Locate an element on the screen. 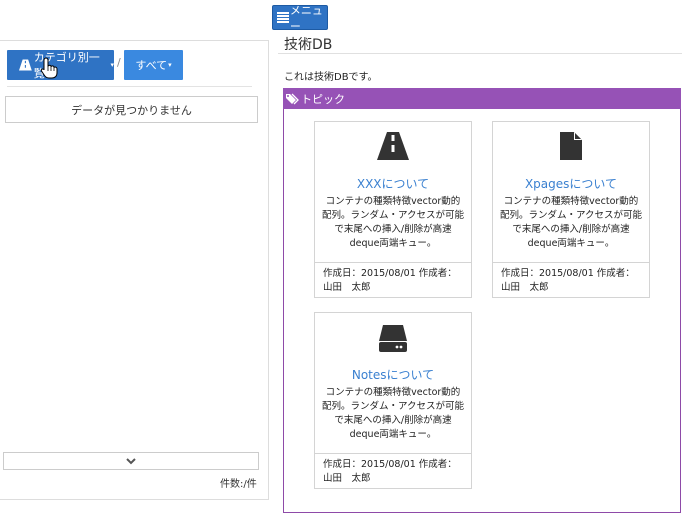 This screenshot has height=513, width=689. card-title-link: XXXについて is located at coordinates (393, 183).